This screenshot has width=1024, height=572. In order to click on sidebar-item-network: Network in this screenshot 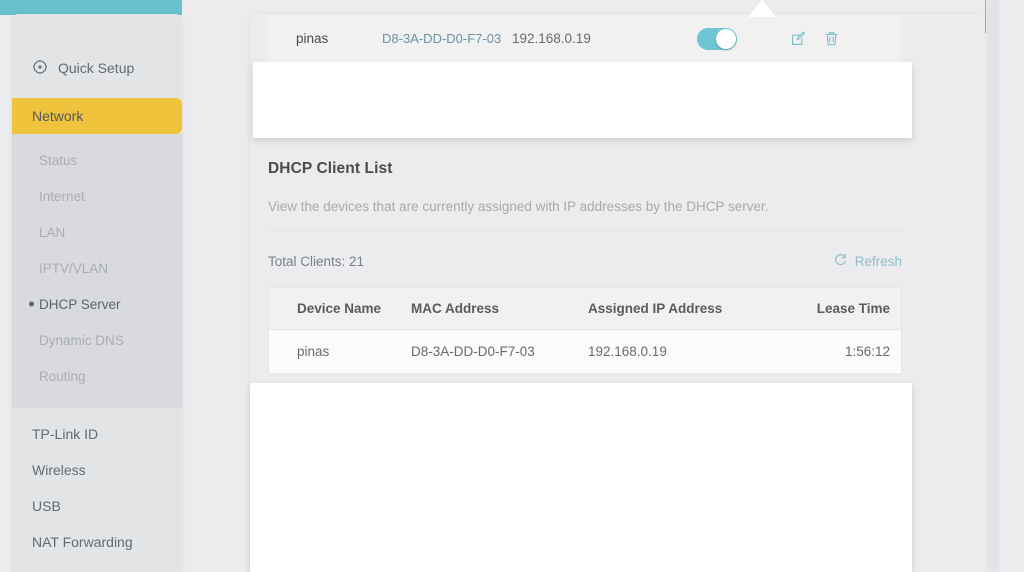, I will do `click(97, 116)`.